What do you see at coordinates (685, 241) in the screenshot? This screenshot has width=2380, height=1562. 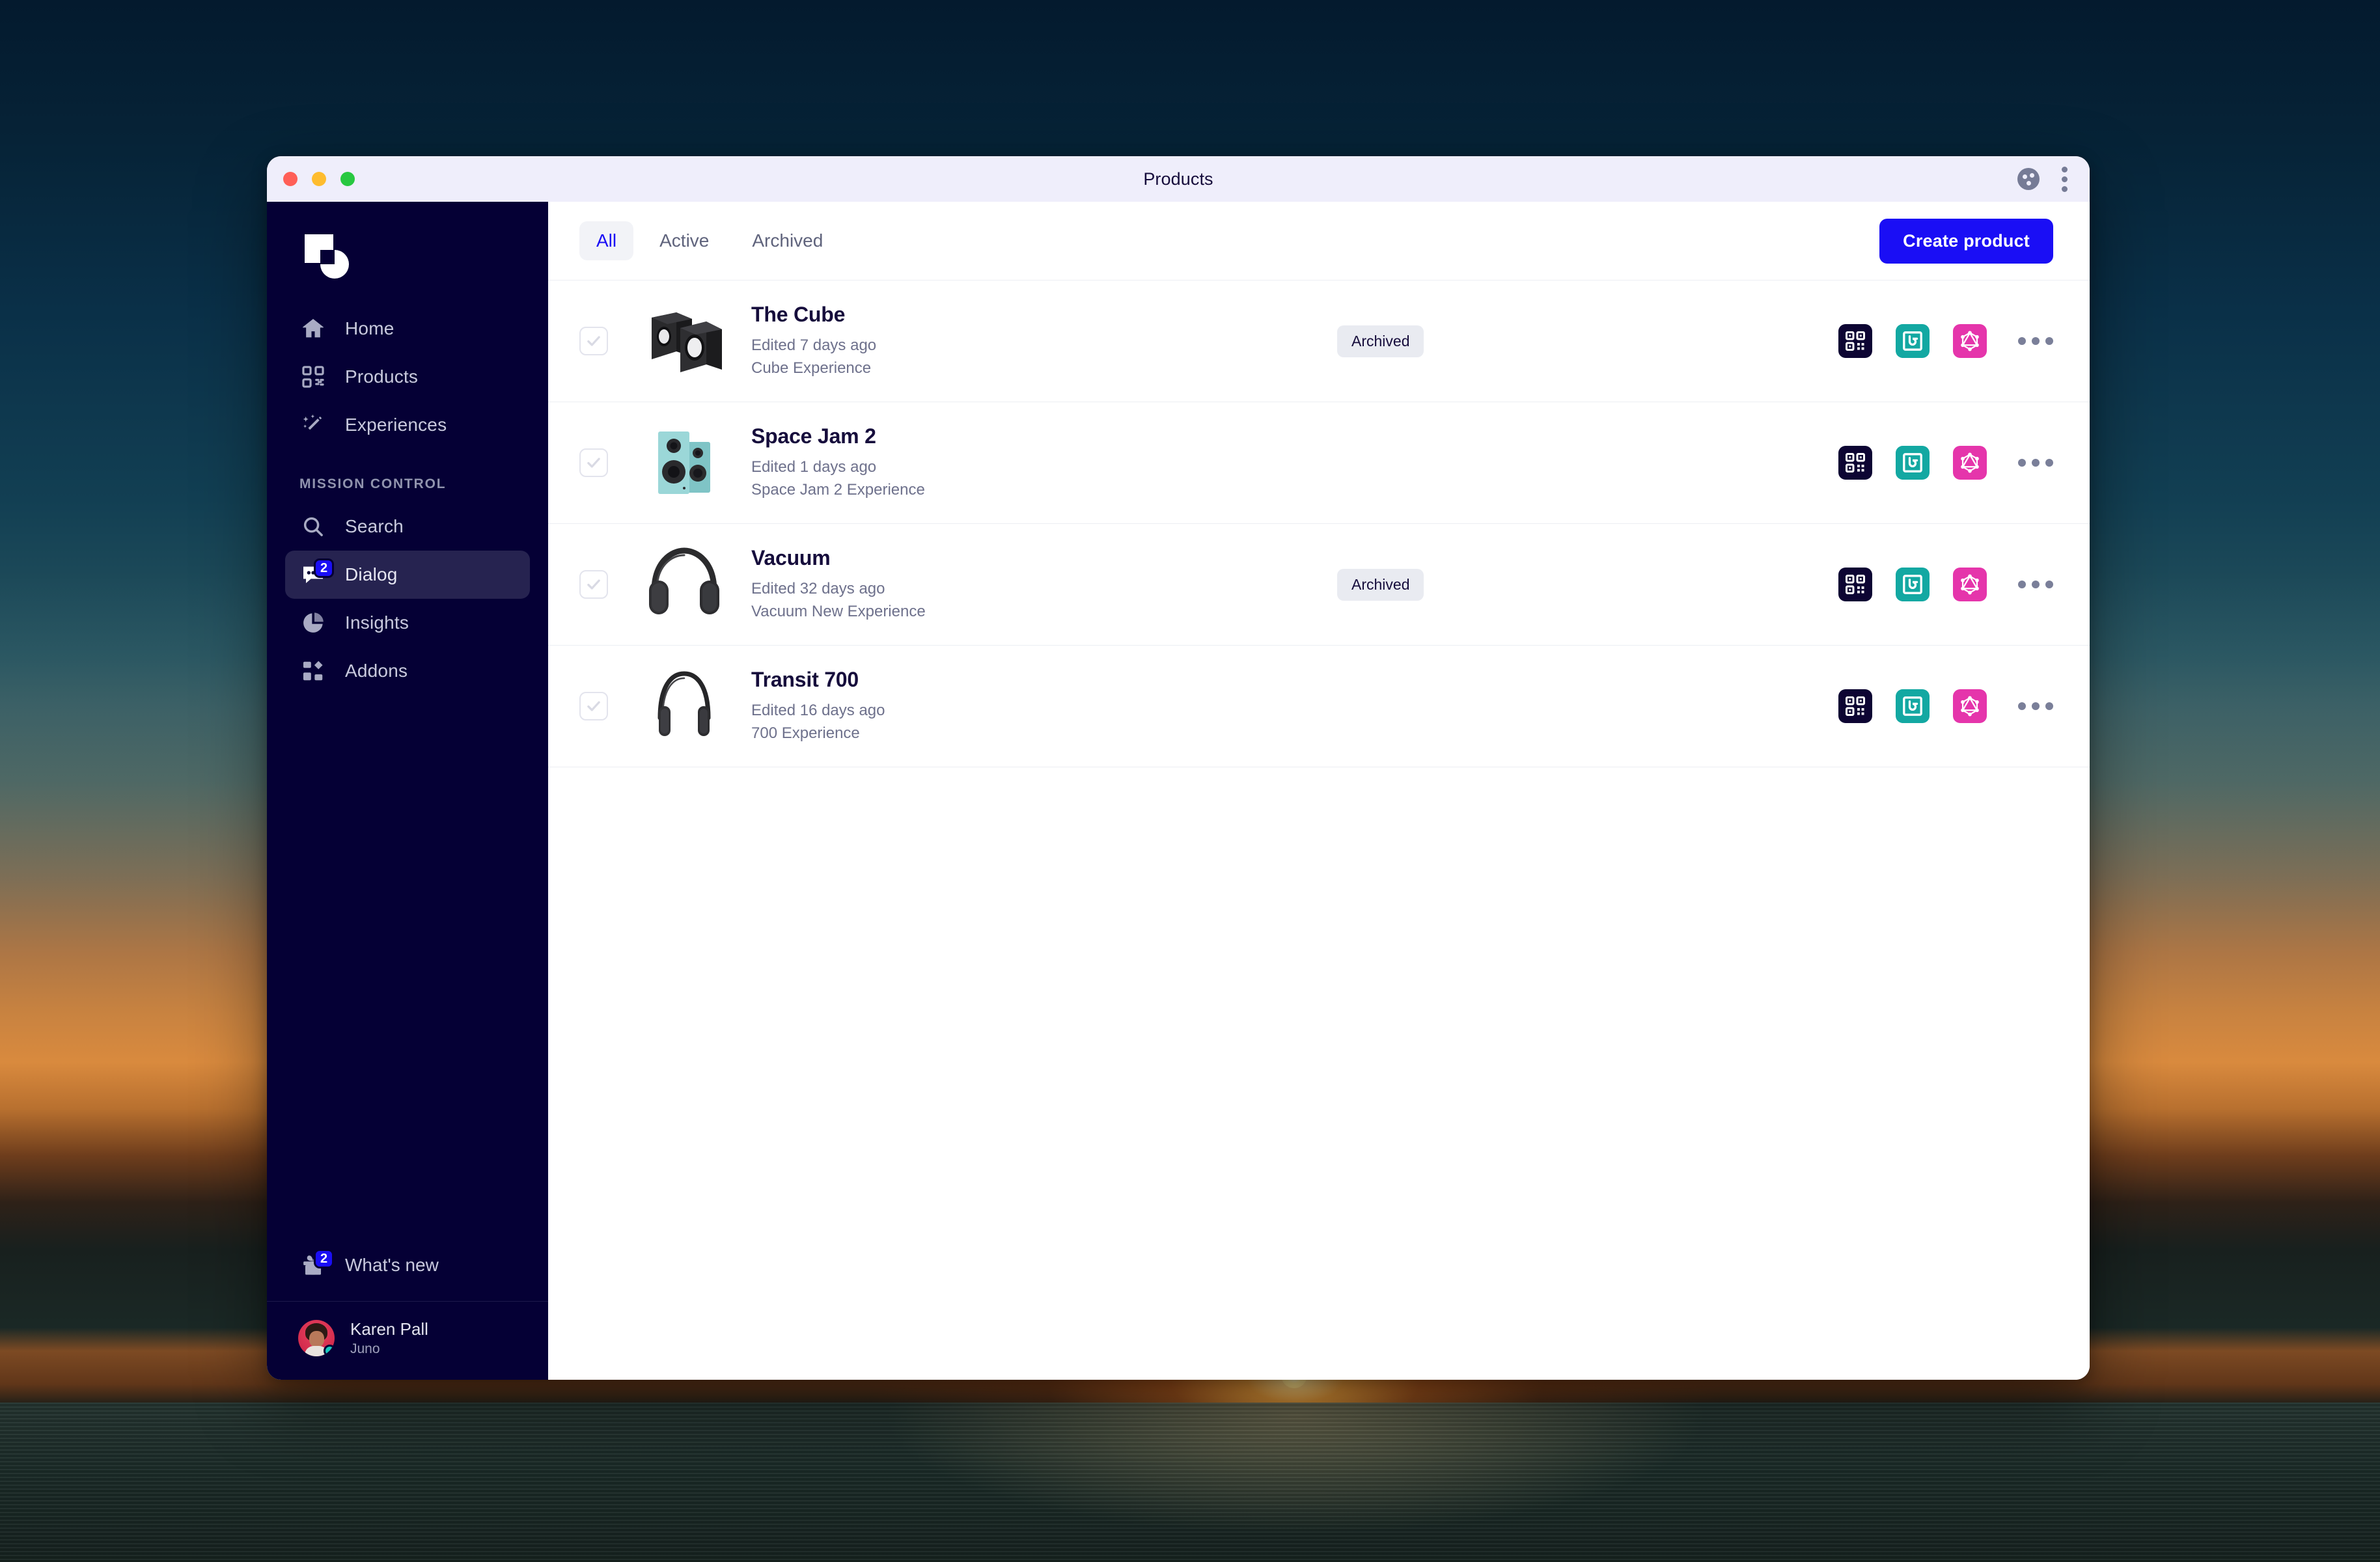 I see `tab-active: Active` at bounding box center [685, 241].